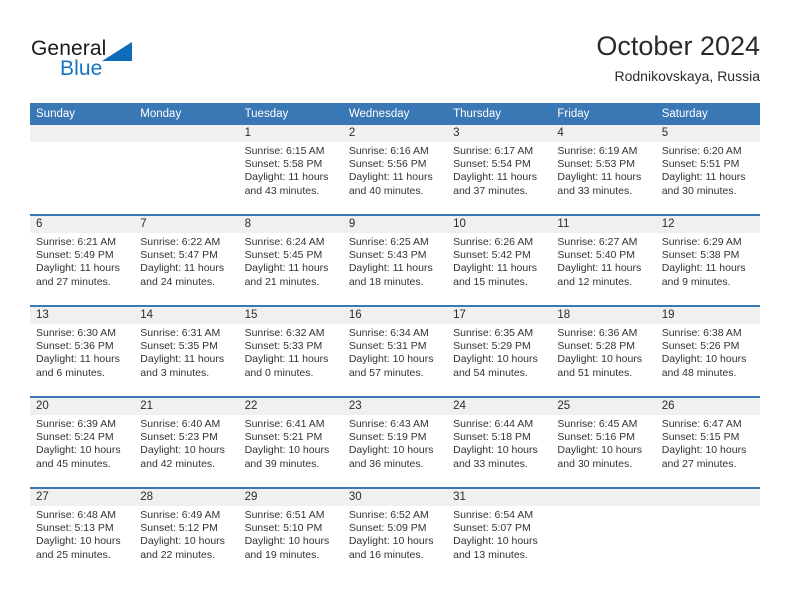  What do you see at coordinates (283, 437) in the screenshot?
I see `day-sunset-text: Sunset: 5:21 PM` at bounding box center [283, 437].